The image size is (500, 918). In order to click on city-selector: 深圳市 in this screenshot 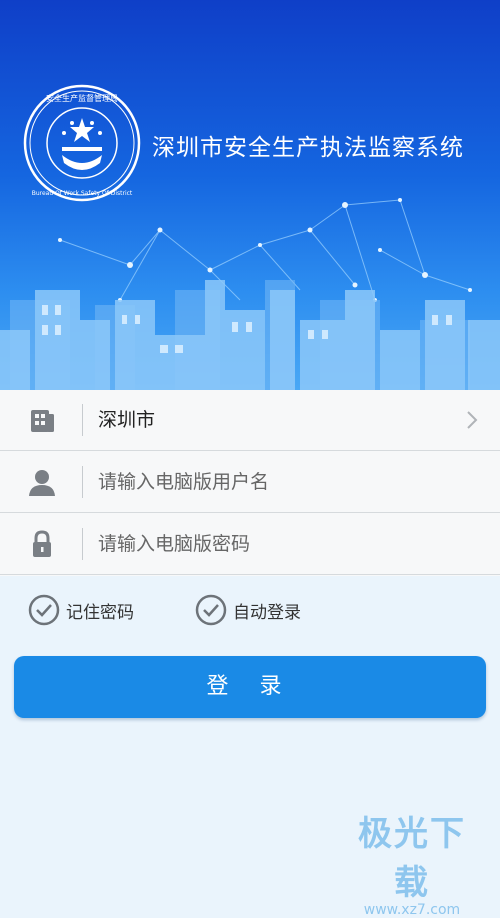, I will do `click(250, 420)`.